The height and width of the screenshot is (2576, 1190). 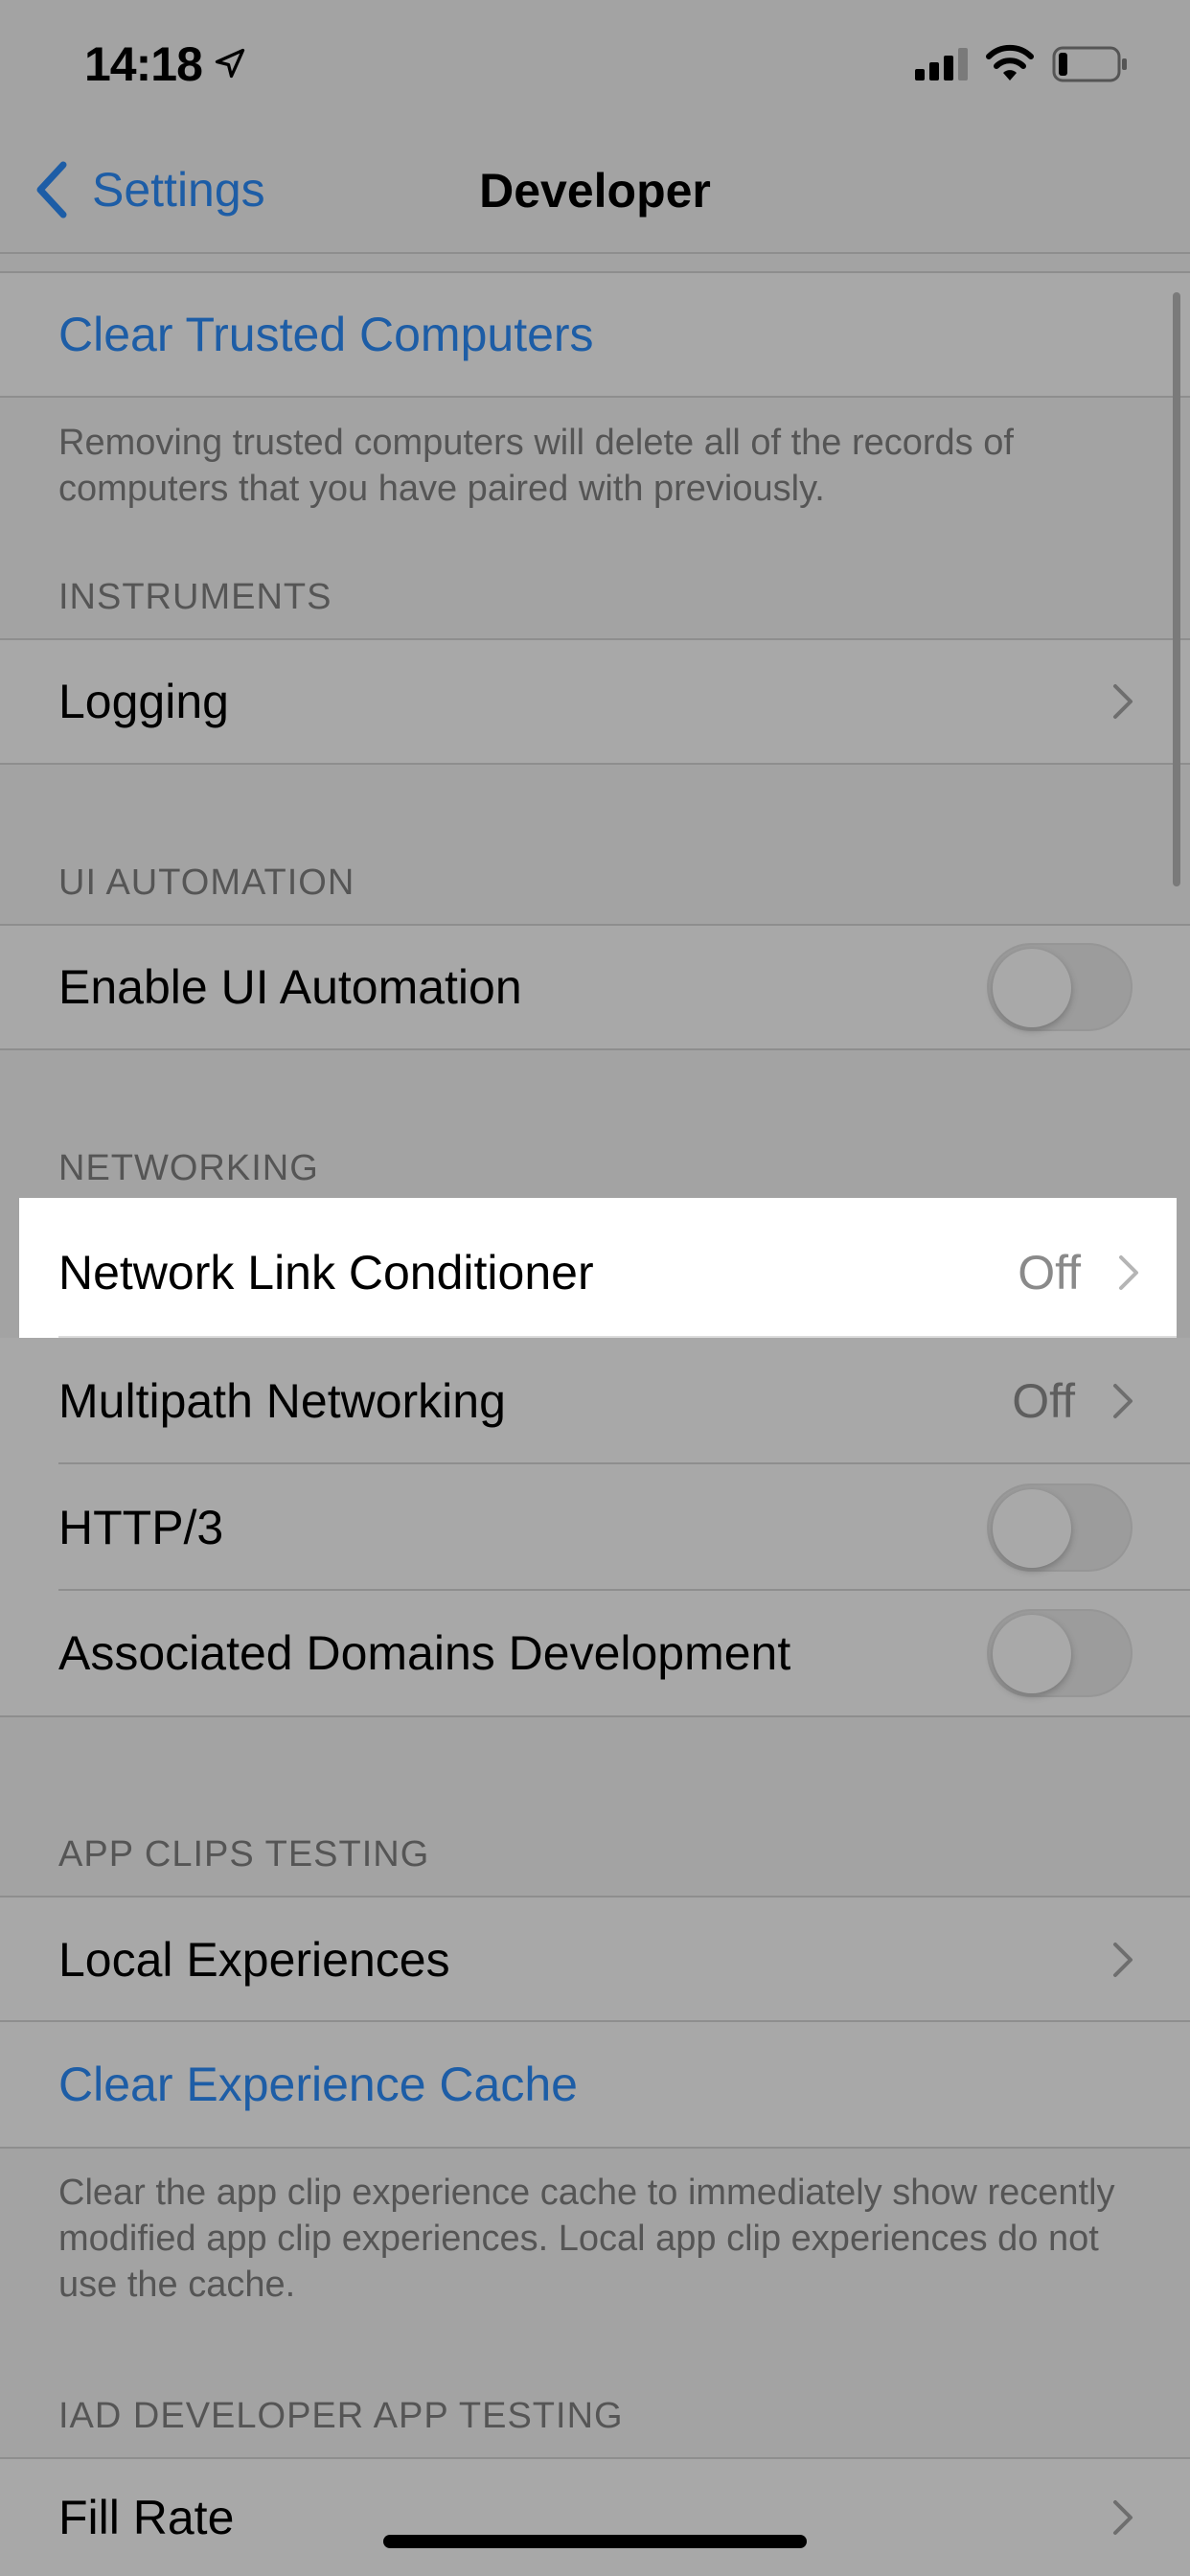 What do you see at coordinates (595, 1527) in the screenshot?
I see `http3-row: HTTP/3` at bounding box center [595, 1527].